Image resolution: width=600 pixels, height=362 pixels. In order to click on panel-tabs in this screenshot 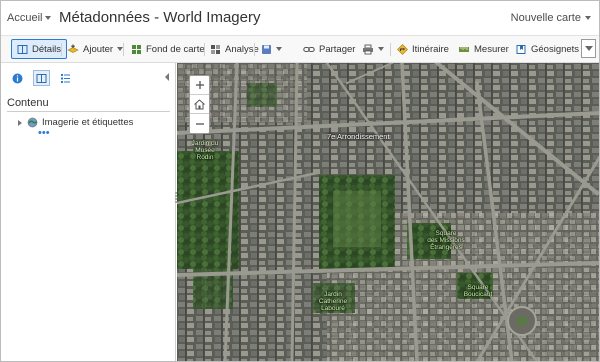, I will do `click(41, 78)`.